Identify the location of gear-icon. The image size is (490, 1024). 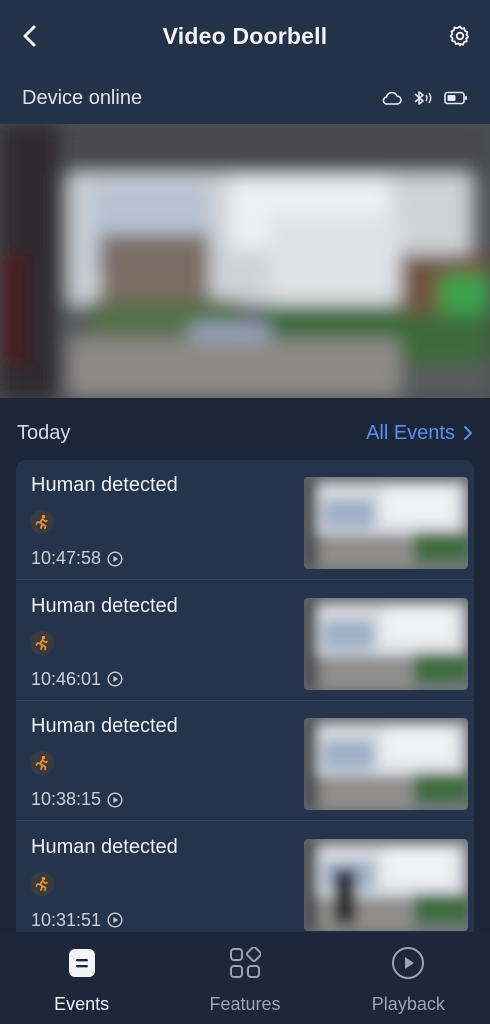
(459, 36).